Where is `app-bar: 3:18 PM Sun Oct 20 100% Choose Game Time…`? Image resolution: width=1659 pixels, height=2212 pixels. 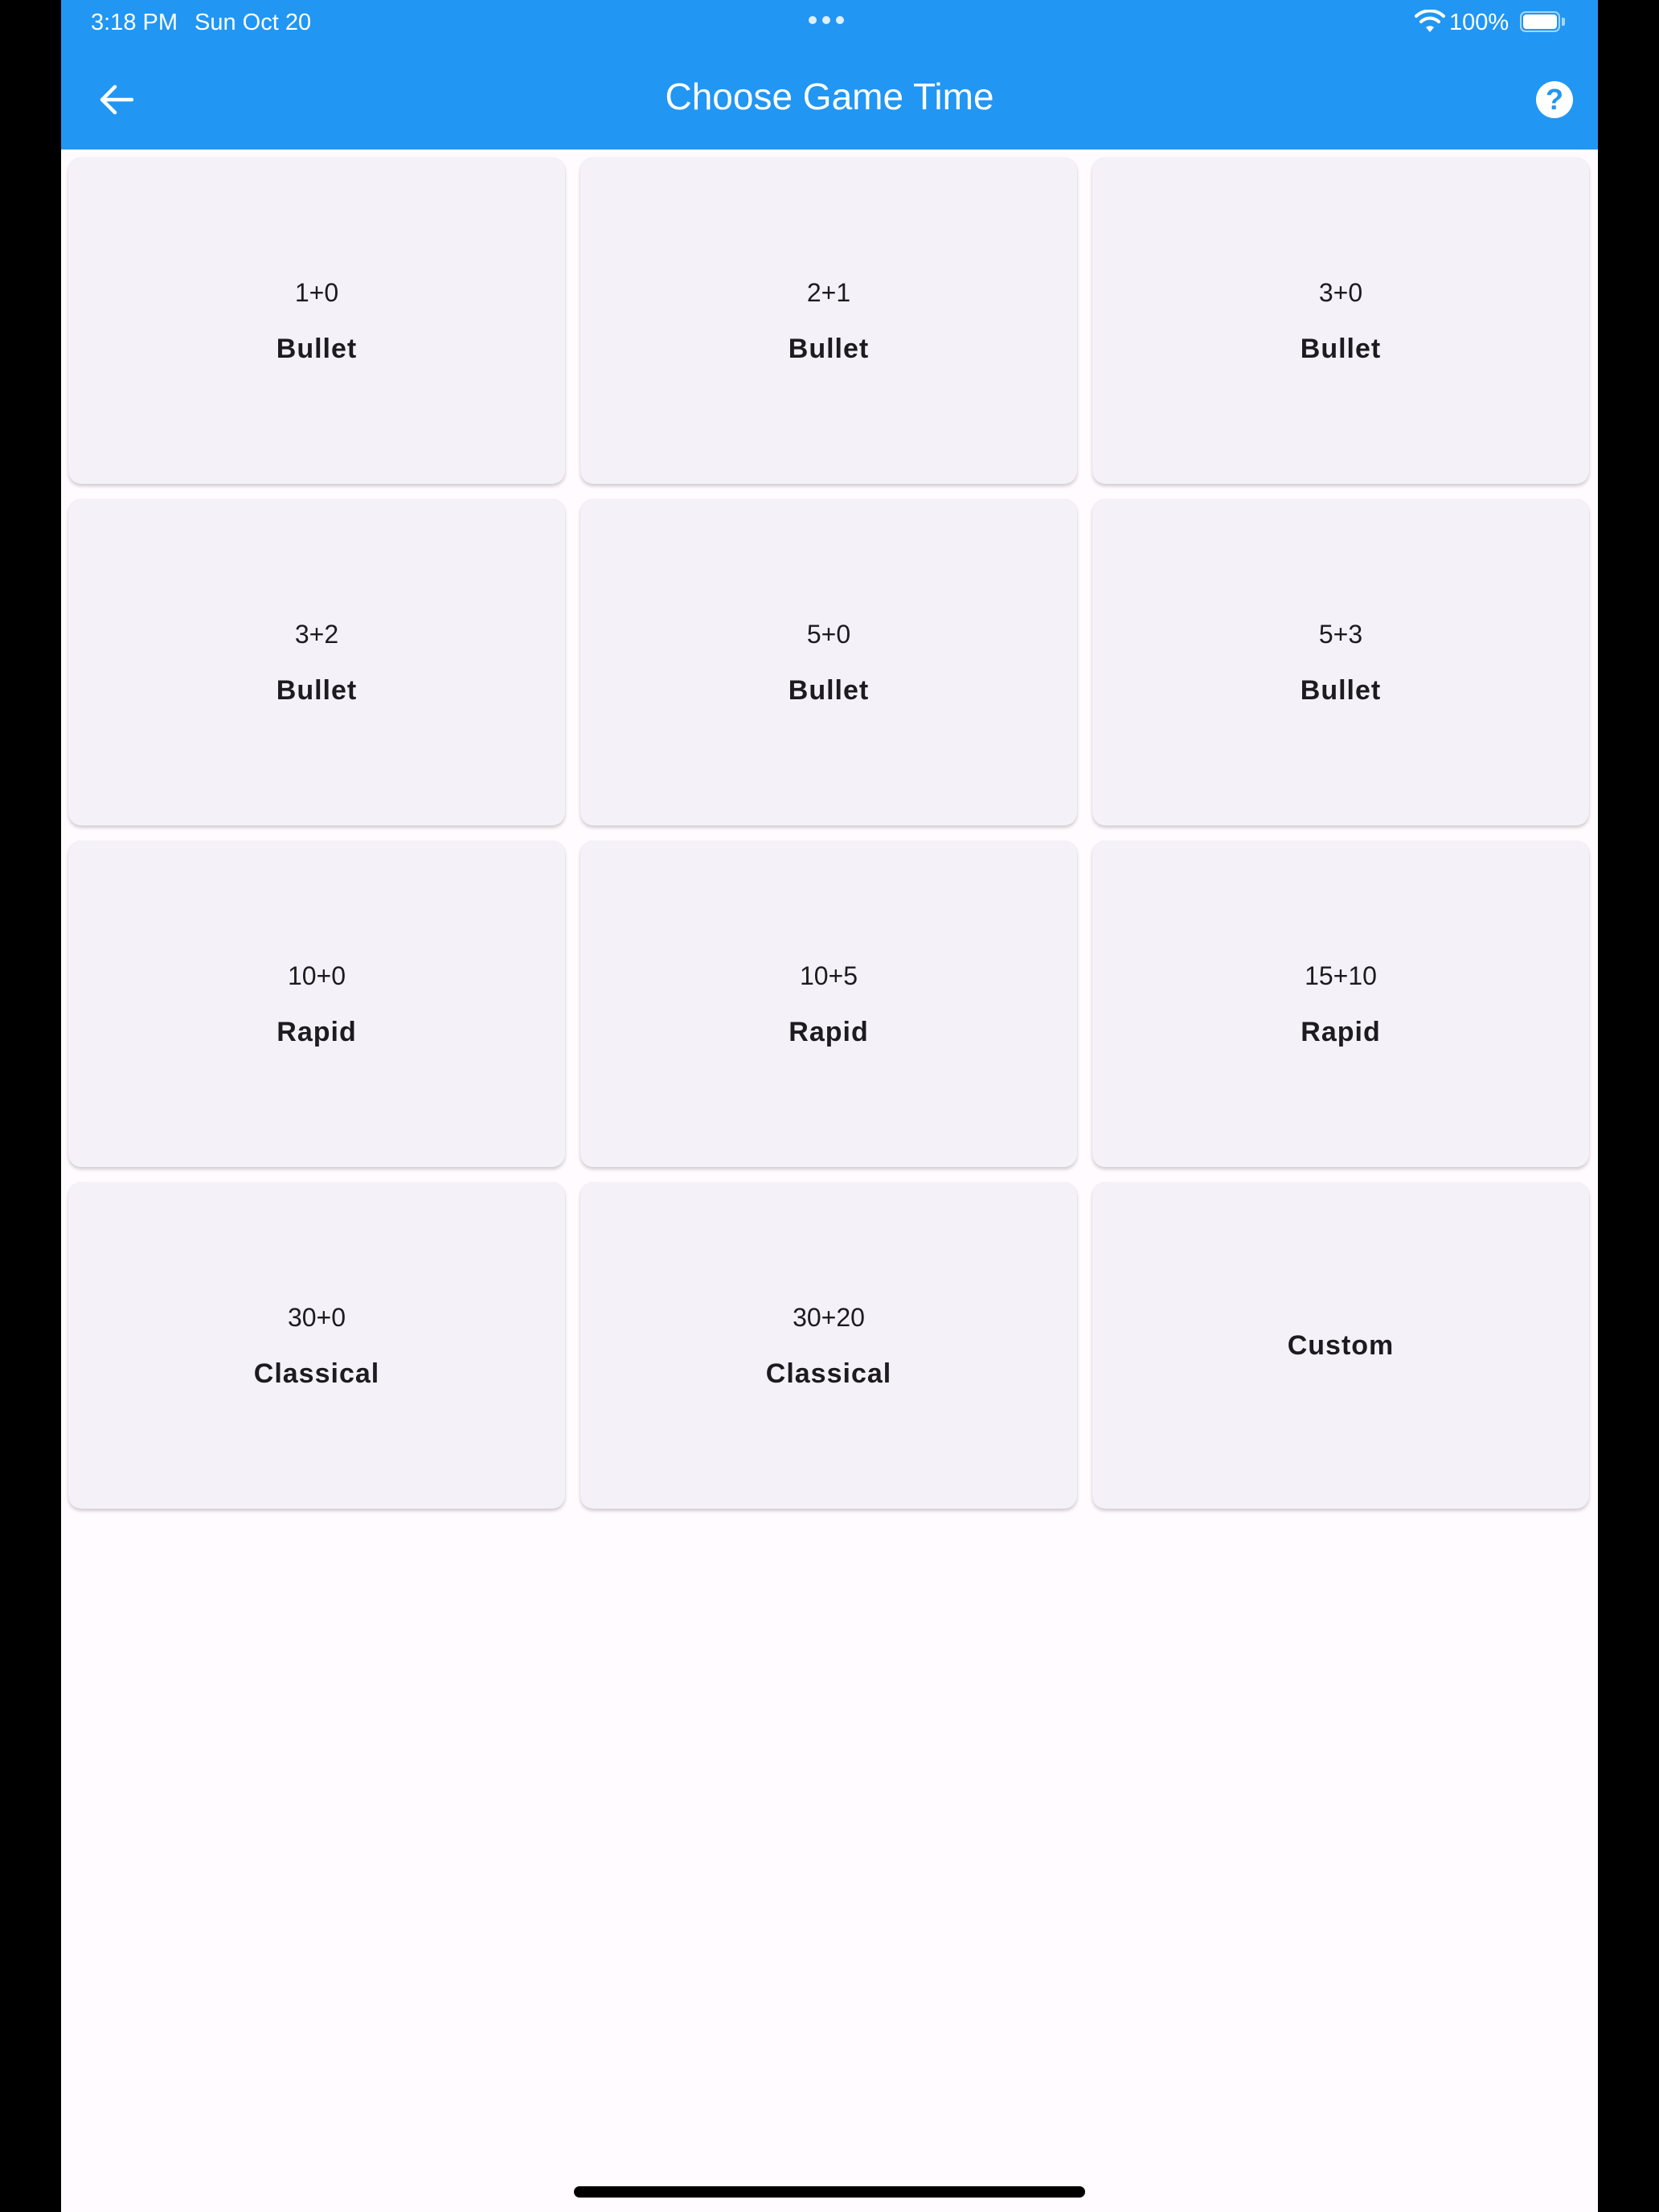 app-bar: 3:18 PM Sun Oct 20 100% Choose Game Time… is located at coordinates (829, 75).